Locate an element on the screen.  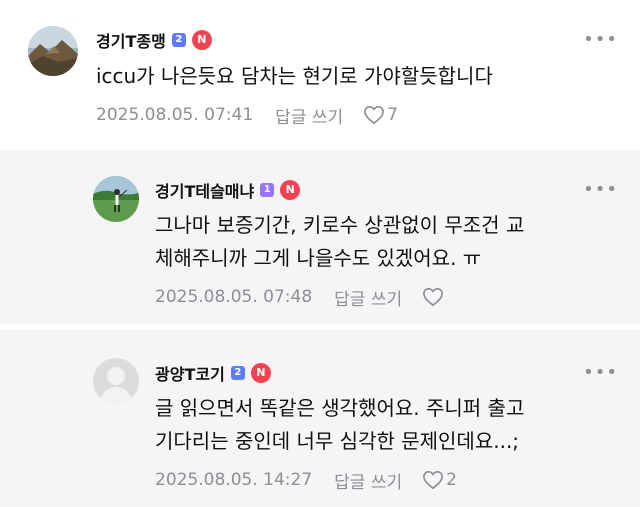
author-name: 경기T테슬매냐 is located at coordinates (204, 190).